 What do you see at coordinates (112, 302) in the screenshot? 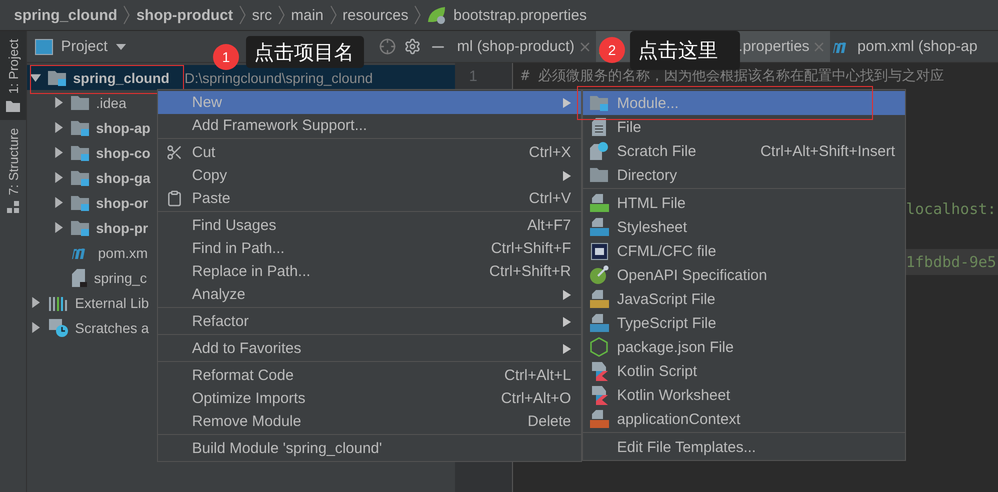
I see `tree-label: External Lib` at bounding box center [112, 302].